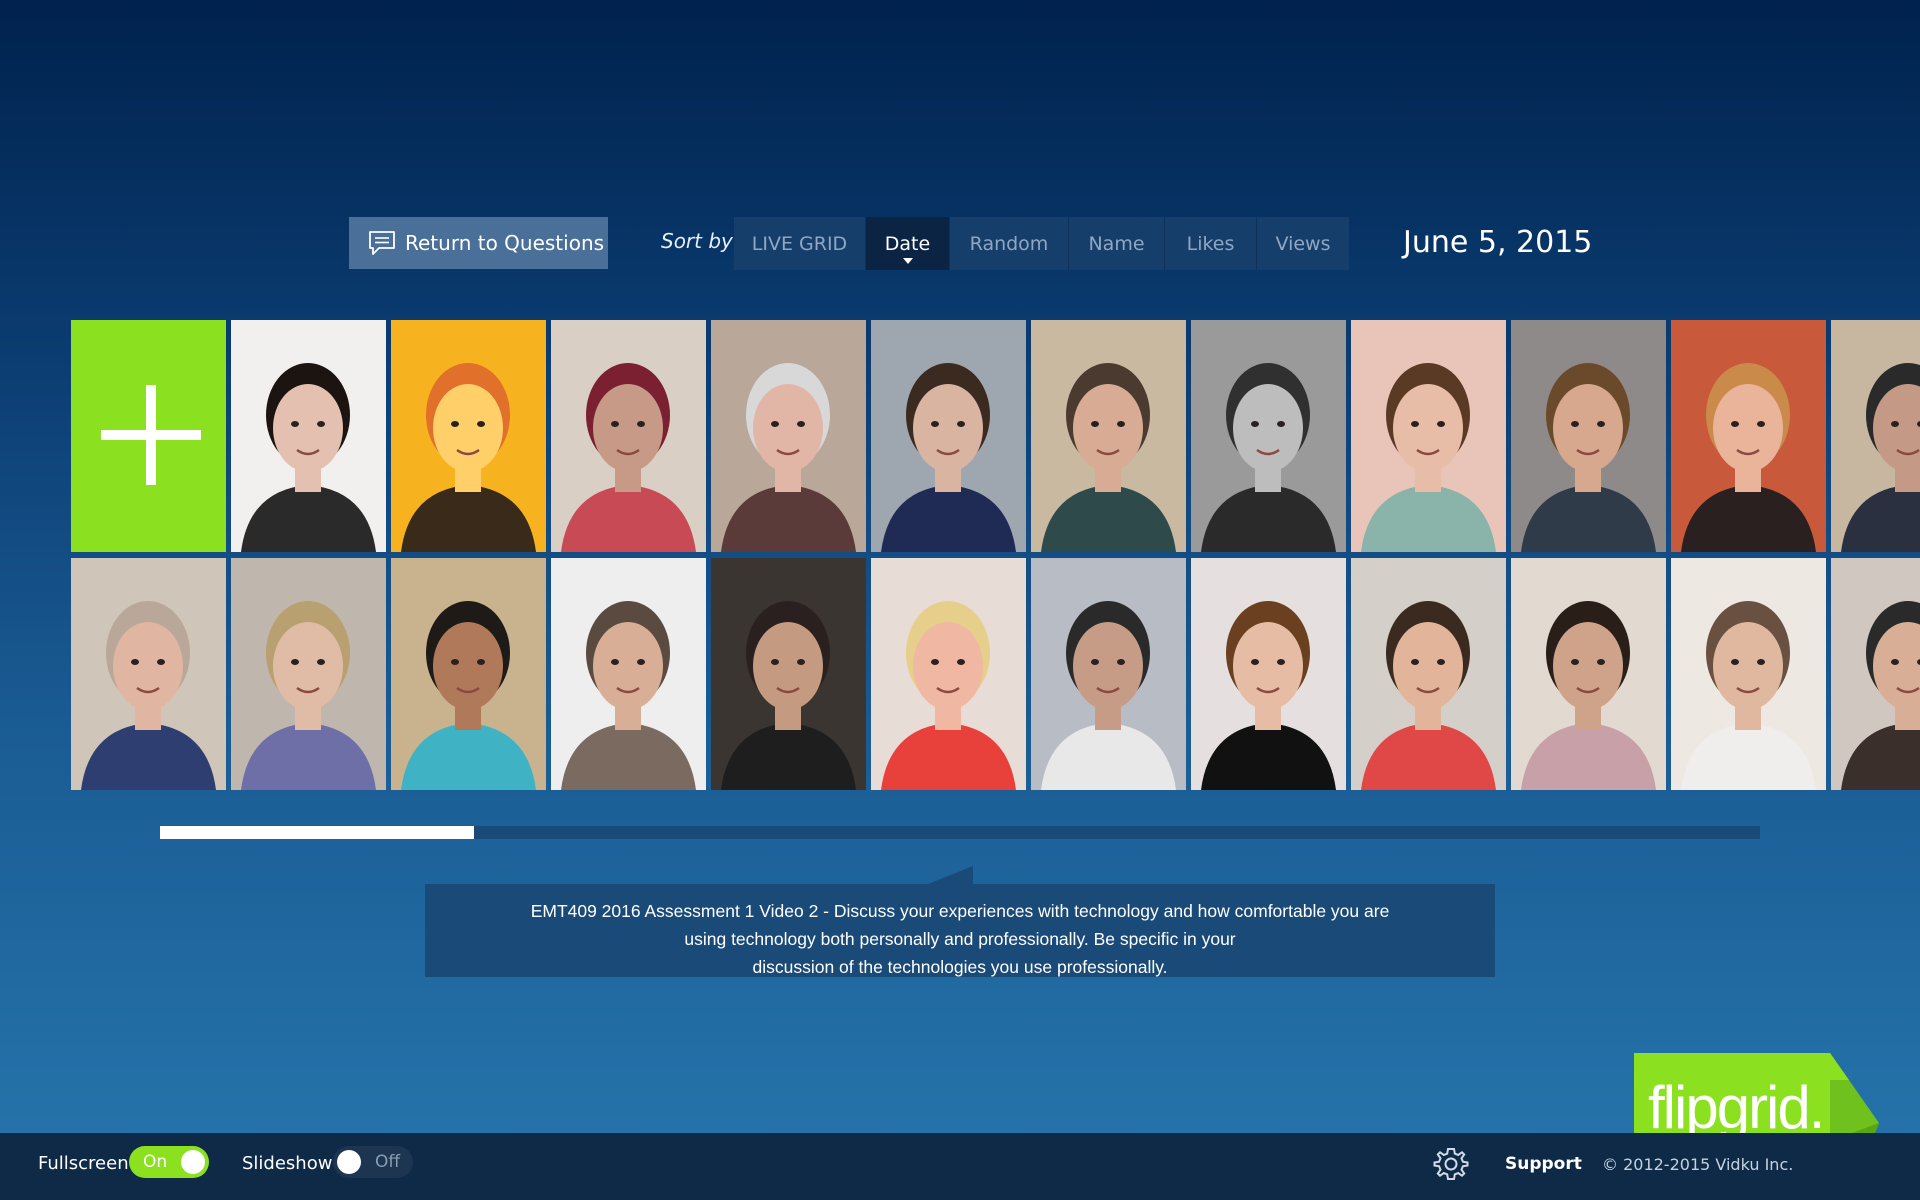  What do you see at coordinates (148, 436) in the screenshot?
I see `add-response-button` at bounding box center [148, 436].